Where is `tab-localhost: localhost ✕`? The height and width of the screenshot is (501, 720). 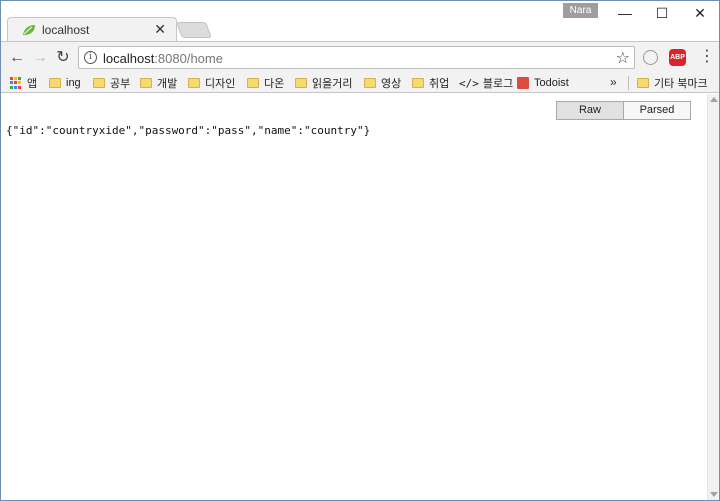
tab-localhost: localhost ✕ is located at coordinates (92, 29).